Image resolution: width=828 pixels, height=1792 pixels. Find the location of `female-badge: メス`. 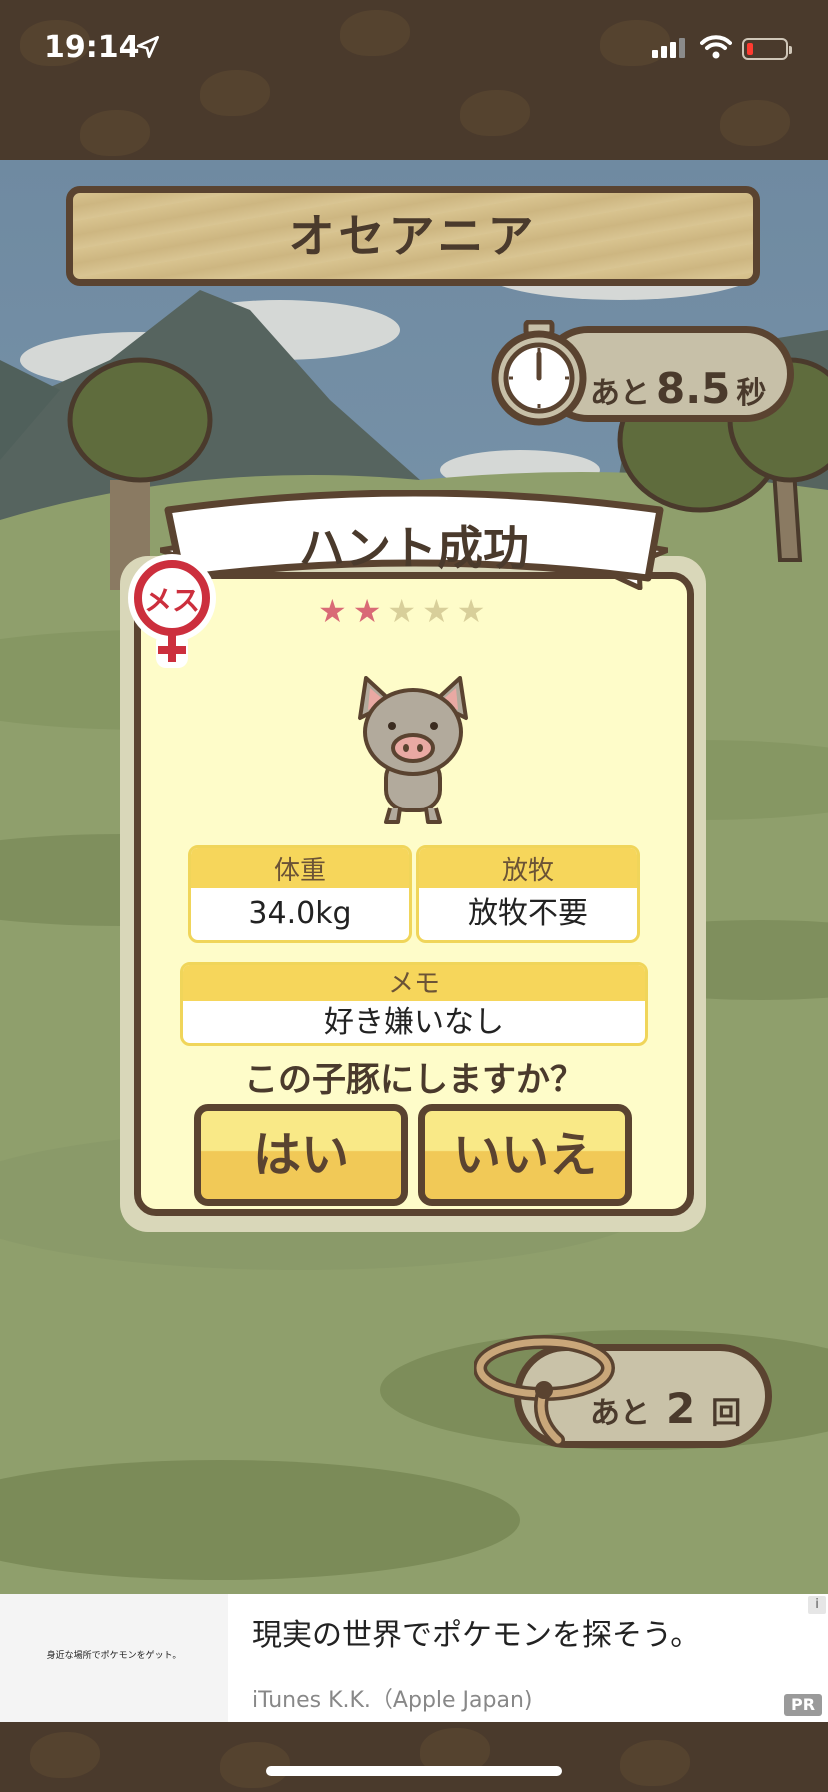

female-badge: メス is located at coordinates (172, 611).